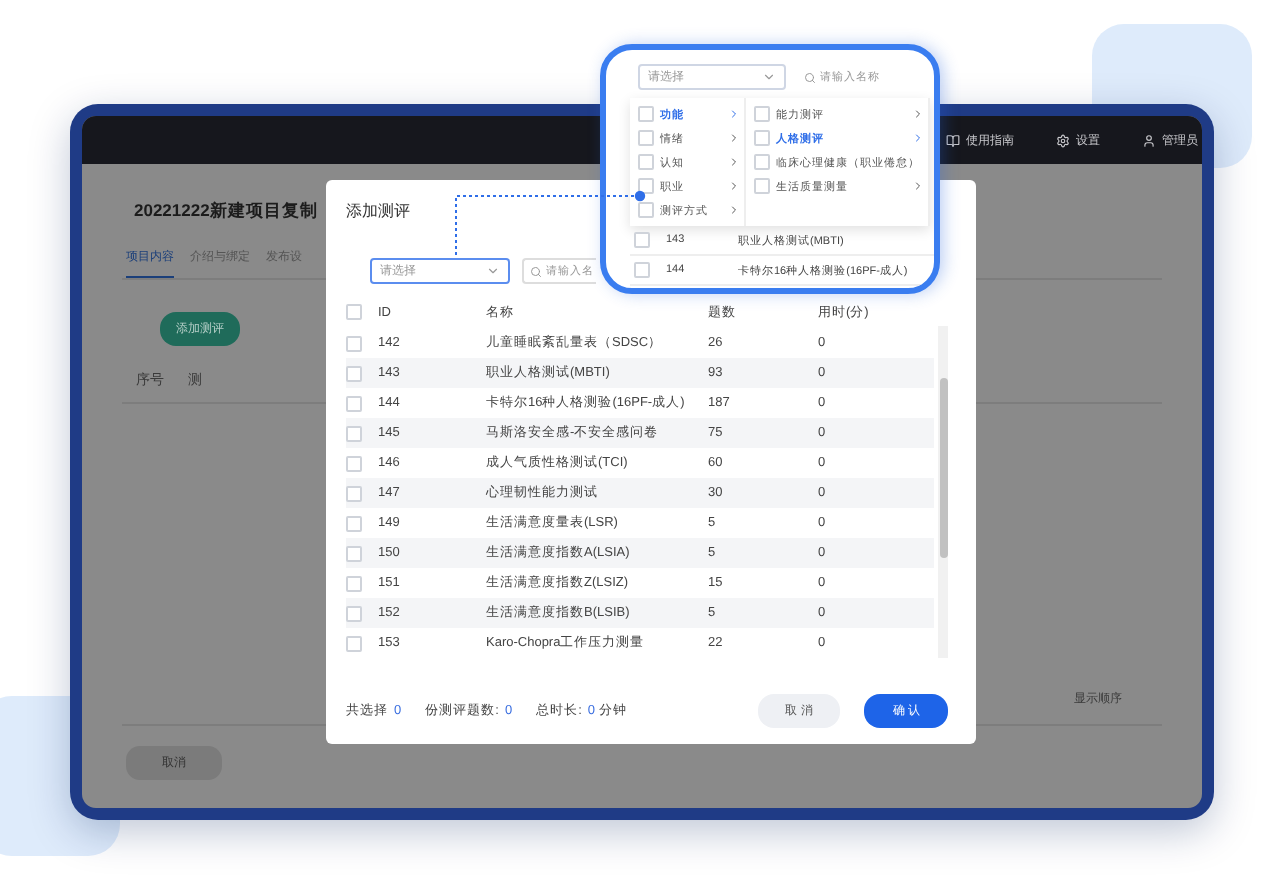  I want to click on dialog-title: 添加测评, so click(378, 211).